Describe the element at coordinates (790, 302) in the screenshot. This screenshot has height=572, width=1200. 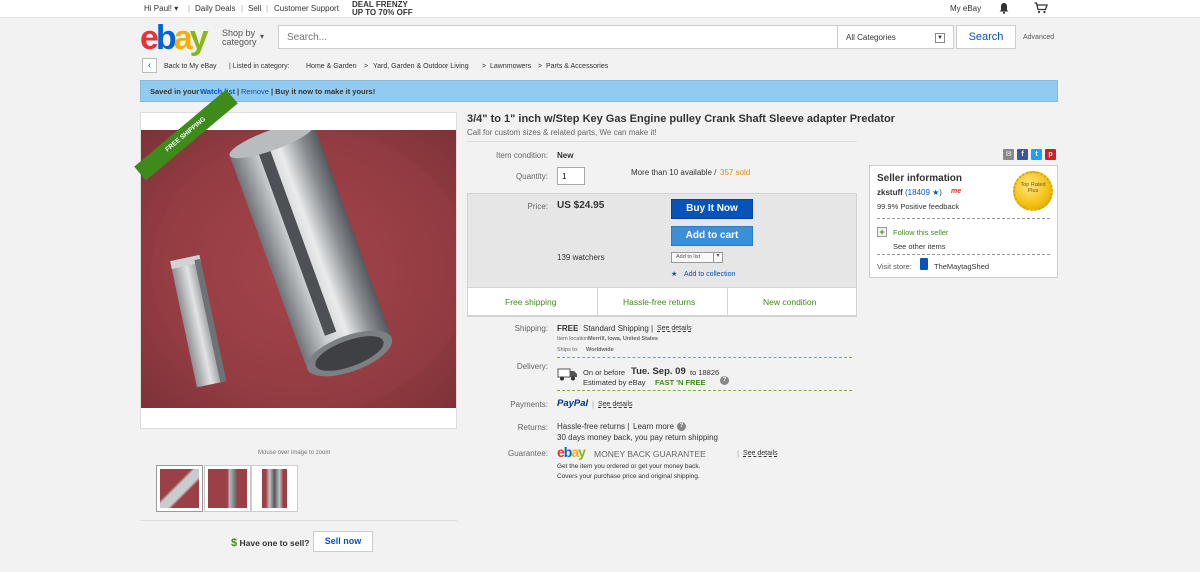
I see `perk-new-condition: New condition` at that location.